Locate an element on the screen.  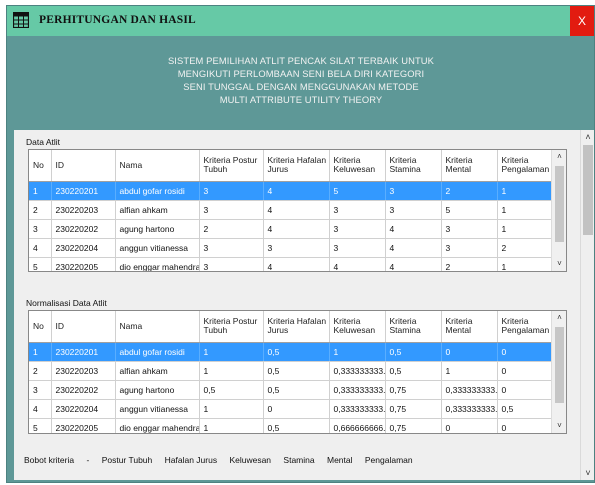
main-scrollbar: ˄ ˅ is located at coordinates (587, 305).